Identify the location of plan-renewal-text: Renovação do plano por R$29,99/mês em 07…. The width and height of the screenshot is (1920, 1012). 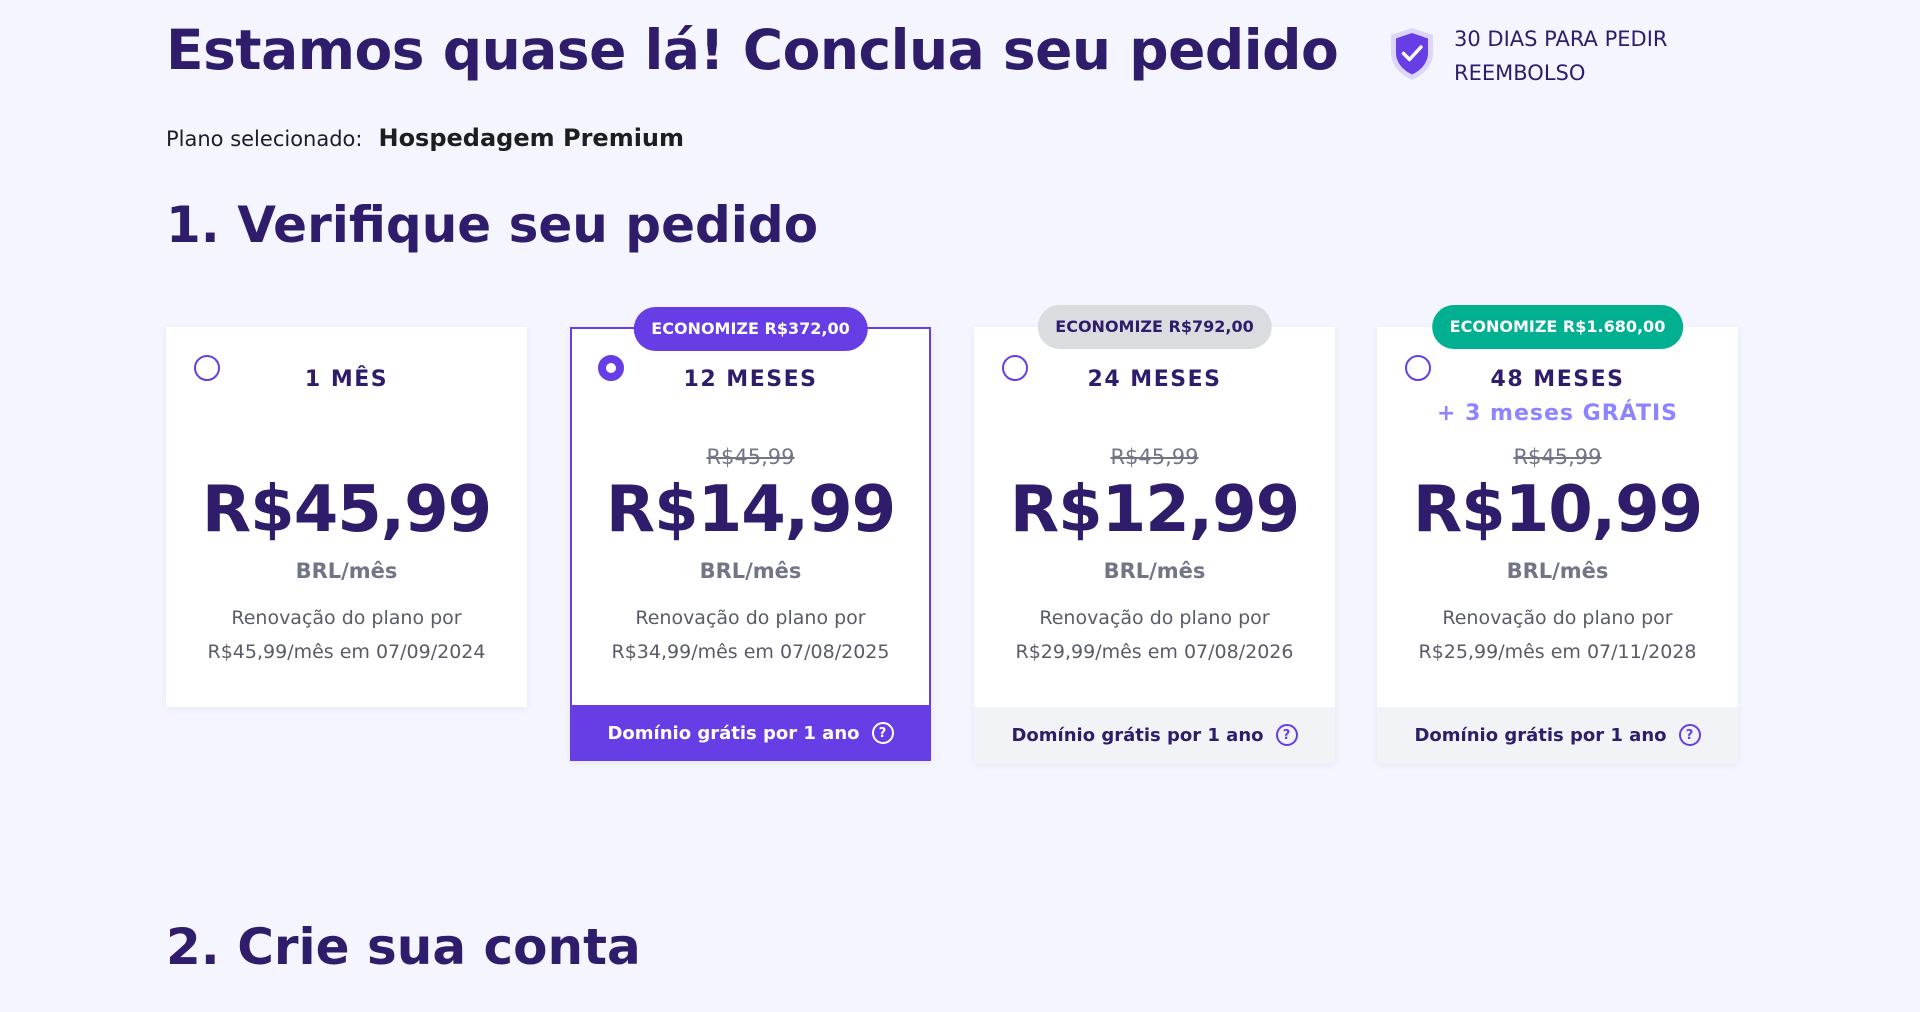
(1154, 635).